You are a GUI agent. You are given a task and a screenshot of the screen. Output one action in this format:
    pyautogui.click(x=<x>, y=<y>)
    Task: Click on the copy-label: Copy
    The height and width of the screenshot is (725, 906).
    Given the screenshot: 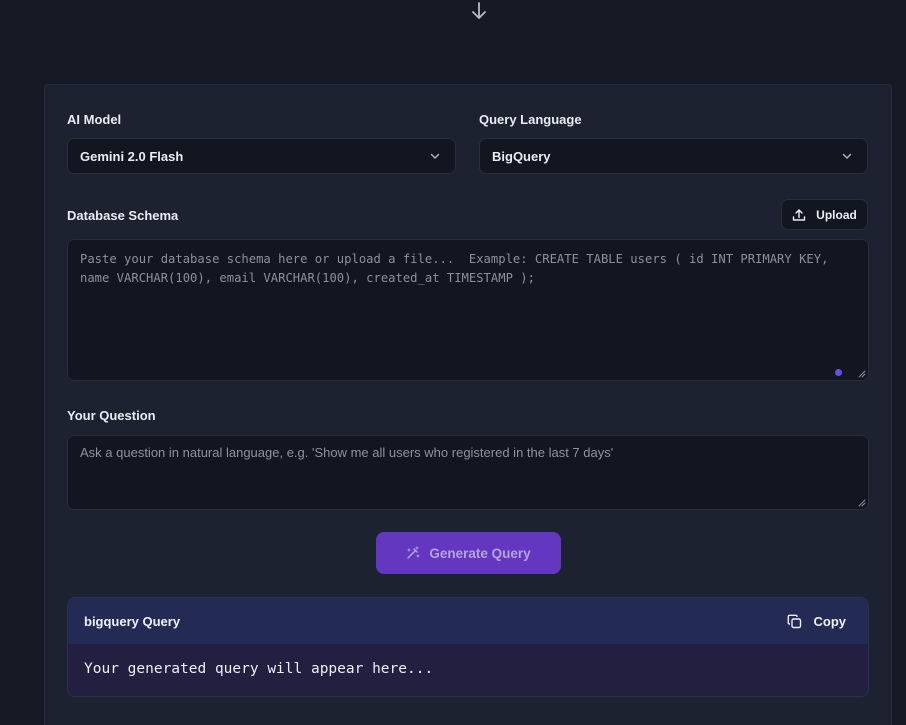 What is the action you would take?
    pyautogui.click(x=830, y=621)
    